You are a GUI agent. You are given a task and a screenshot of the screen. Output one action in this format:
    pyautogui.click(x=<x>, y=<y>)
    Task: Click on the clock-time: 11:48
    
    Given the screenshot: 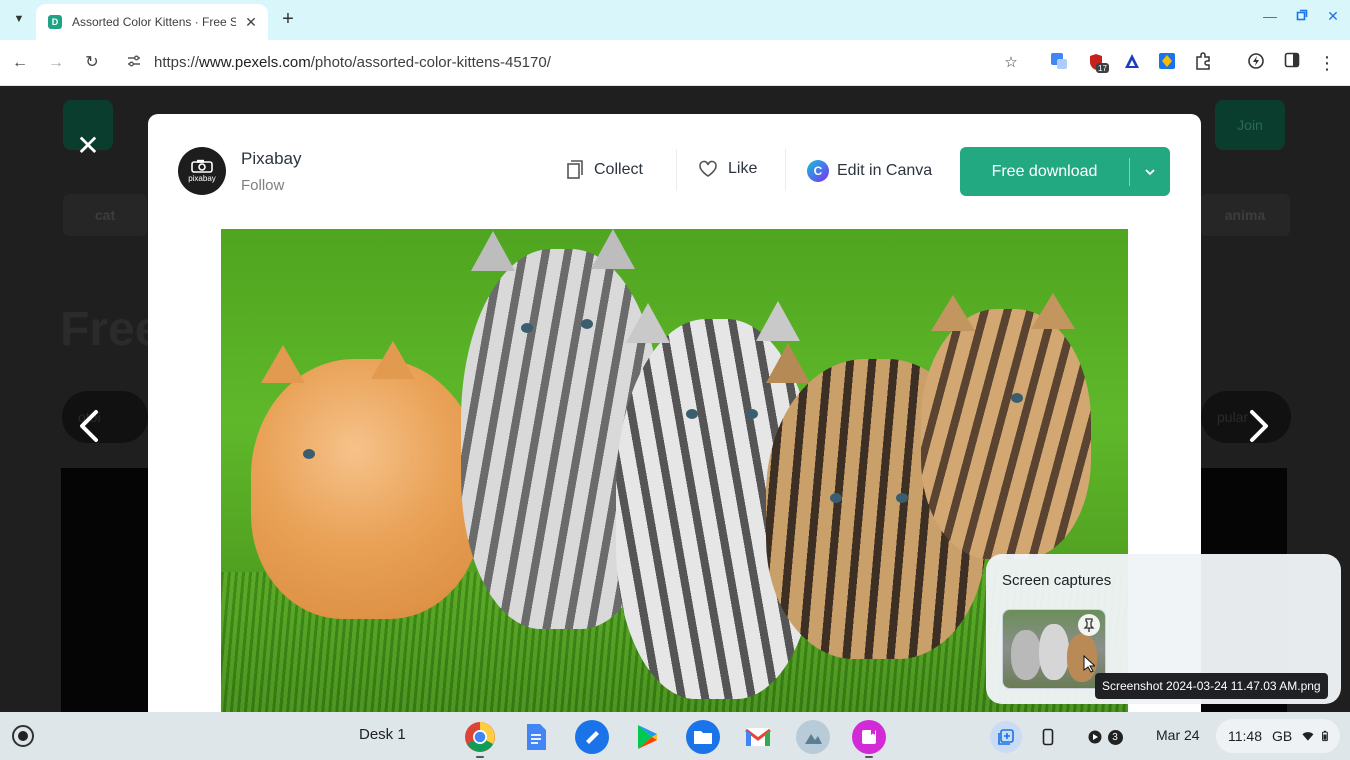 What is the action you would take?
    pyautogui.click(x=1245, y=736)
    